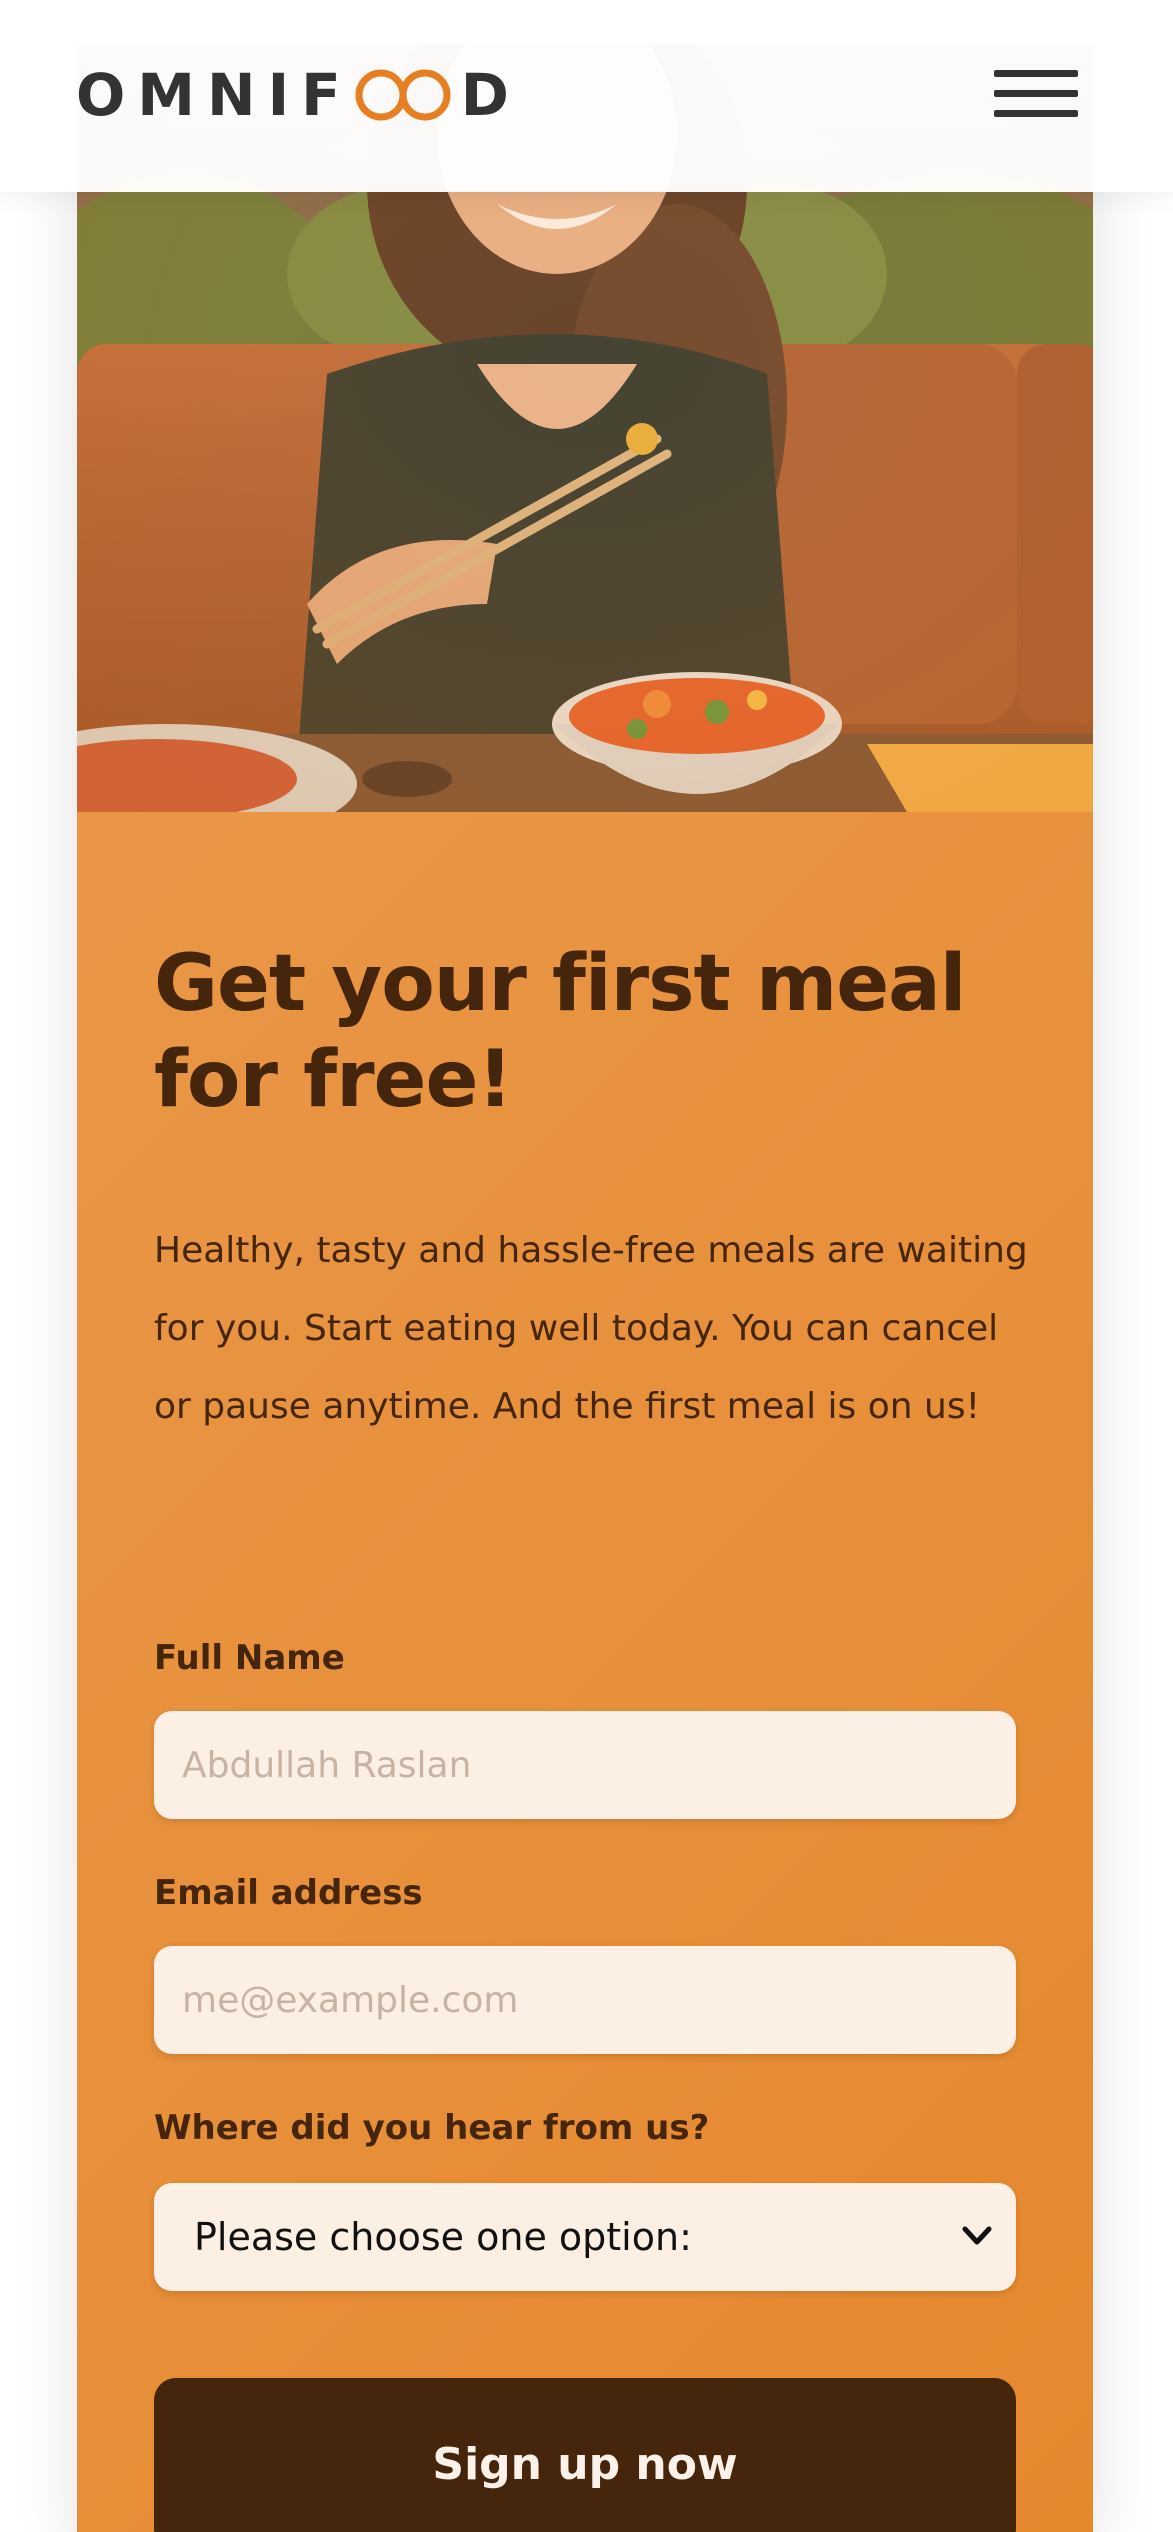 The width and height of the screenshot is (1173, 2532). Describe the element at coordinates (977, 2235) in the screenshot. I see `chevron-down-icon` at that location.